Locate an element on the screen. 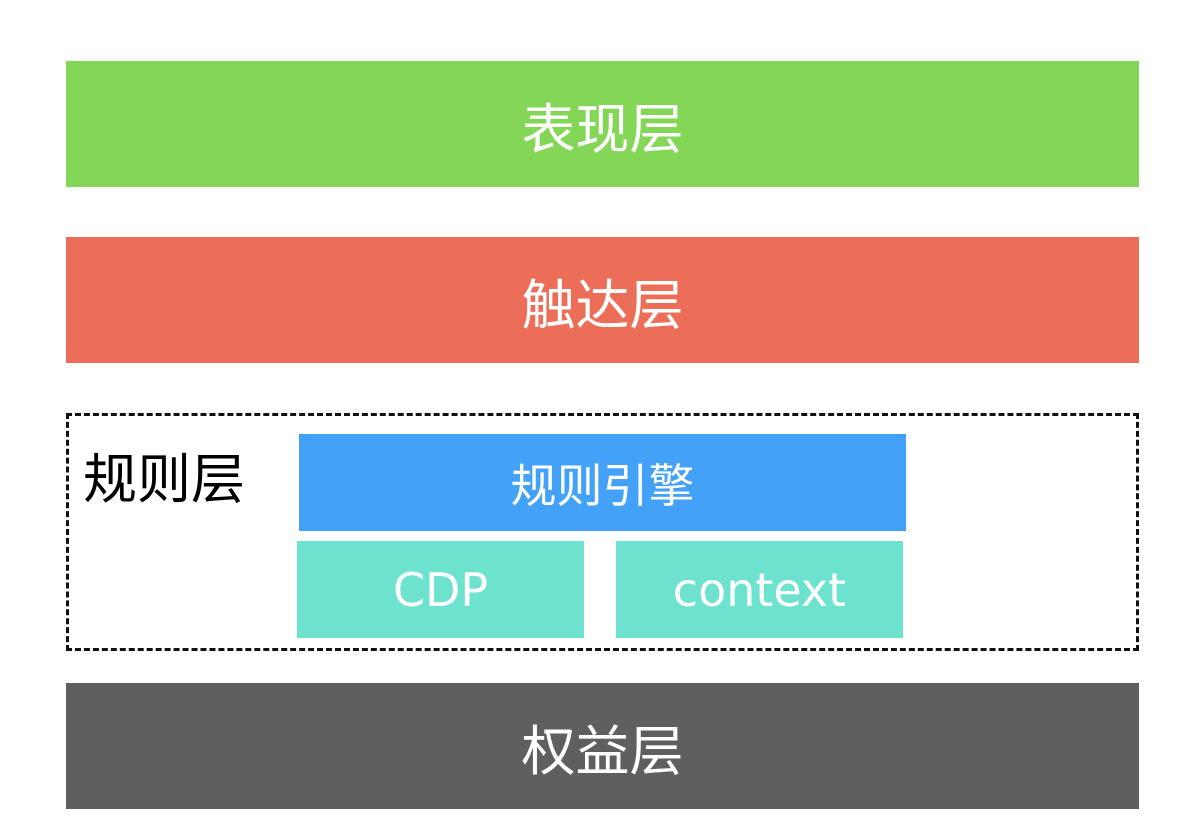 This screenshot has height=840, width=1190. benefit-layer-label: 权益层 is located at coordinates (602, 751).